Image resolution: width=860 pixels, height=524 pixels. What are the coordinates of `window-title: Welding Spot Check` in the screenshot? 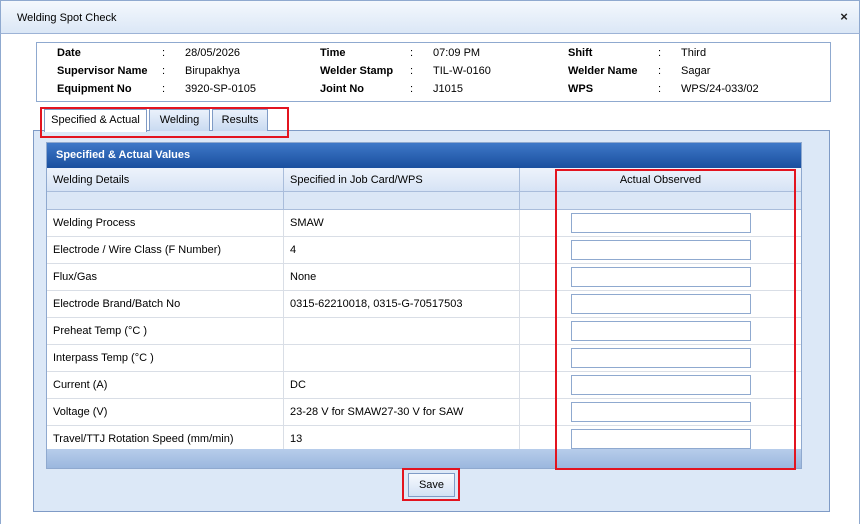 It's located at (67, 18).